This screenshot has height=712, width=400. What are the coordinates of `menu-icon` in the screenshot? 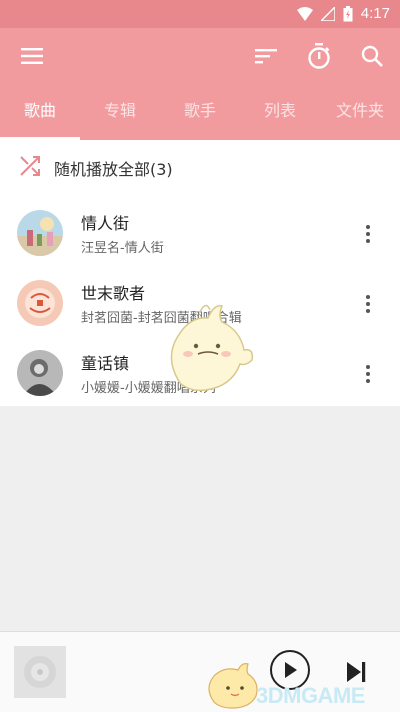 It's located at (32, 56).